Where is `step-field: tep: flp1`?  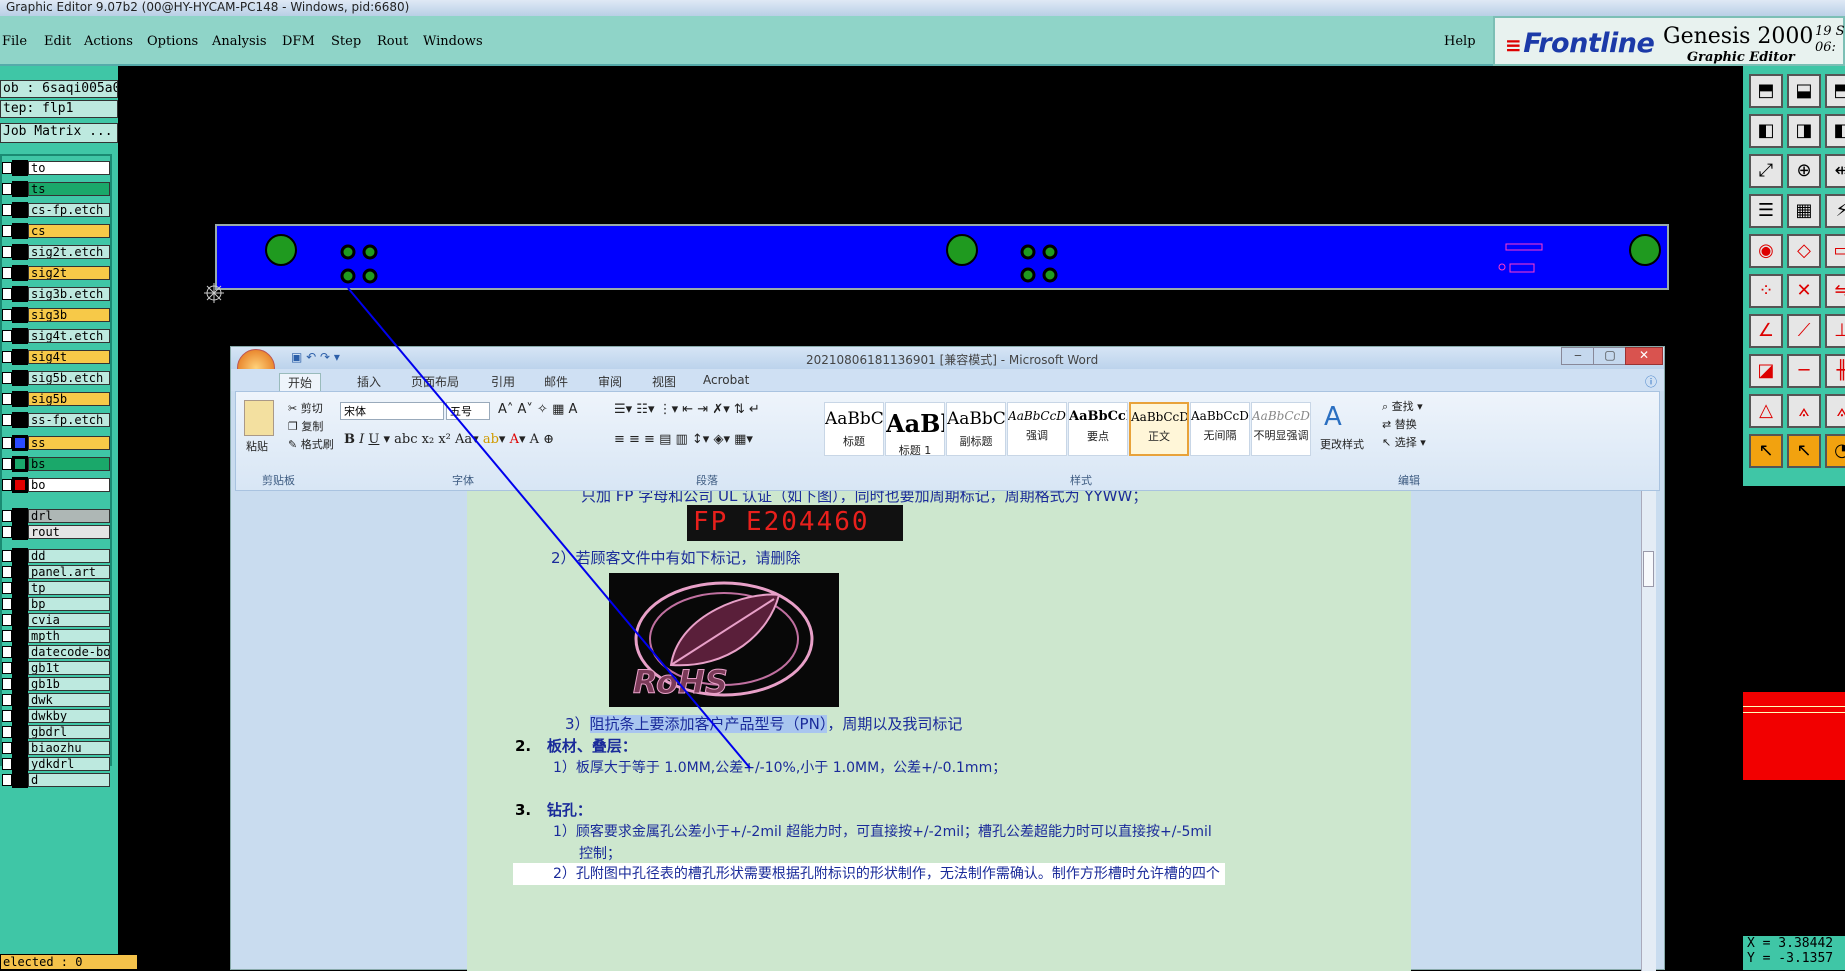 step-field: tep: flp1 is located at coordinates (59, 109).